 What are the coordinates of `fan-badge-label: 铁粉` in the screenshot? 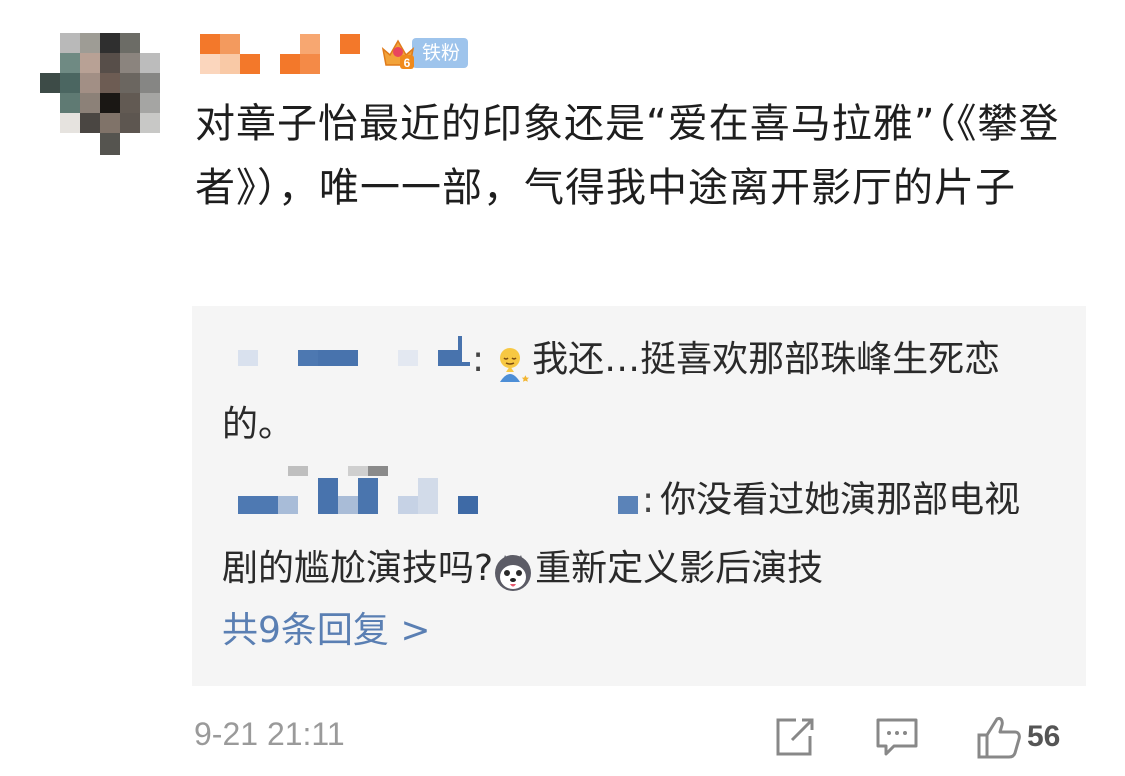 It's located at (440, 53).